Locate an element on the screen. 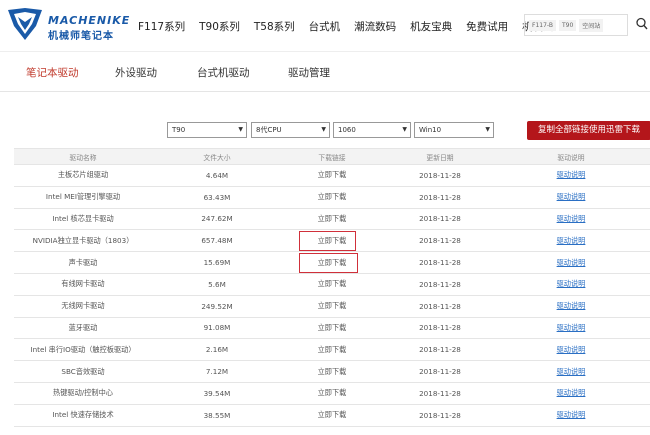 The width and height of the screenshot is (650, 435). cpu-select: 8代CPU ▼ is located at coordinates (290, 130).